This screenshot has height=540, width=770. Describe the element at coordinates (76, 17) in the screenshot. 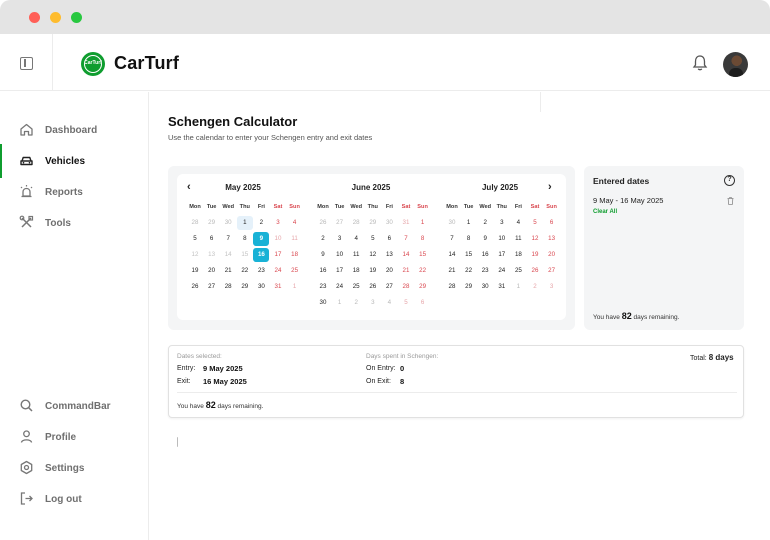

I see `maximize-window-button` at that location.